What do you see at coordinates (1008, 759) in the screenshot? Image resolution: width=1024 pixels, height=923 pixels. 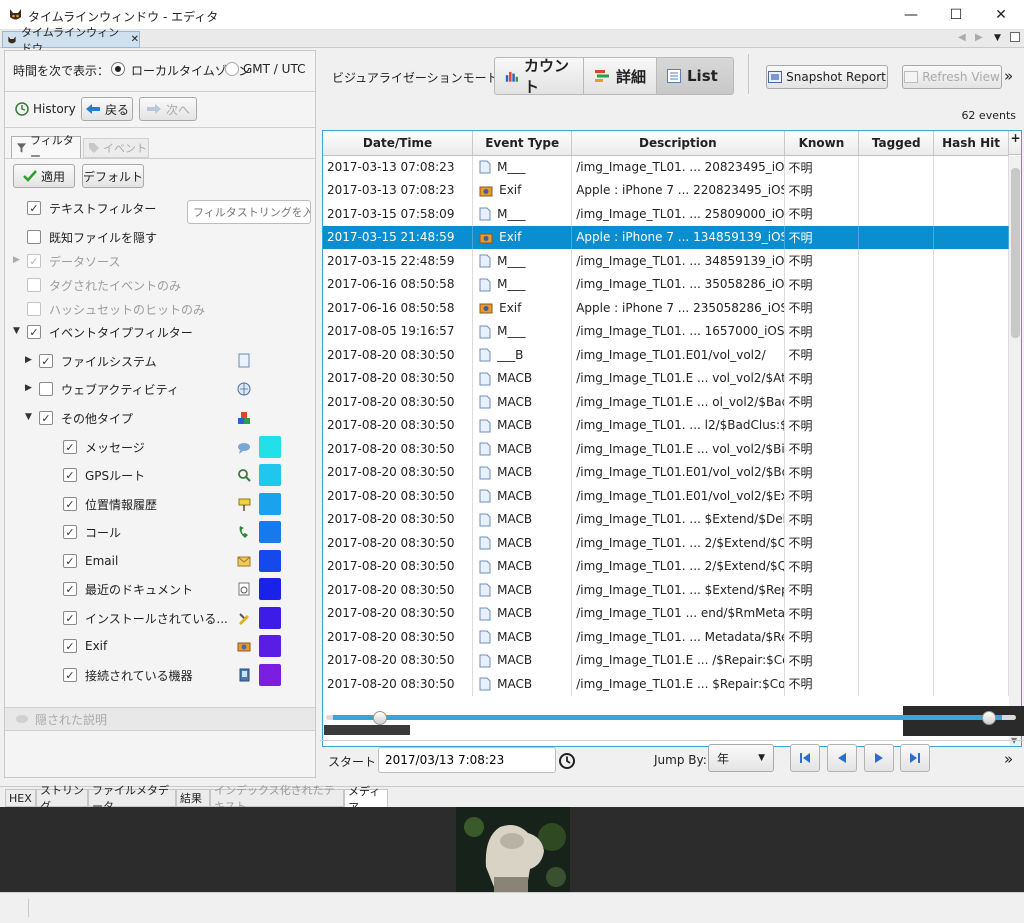 I see `more-controls-icon: »` at bounding box center [1008, 759].